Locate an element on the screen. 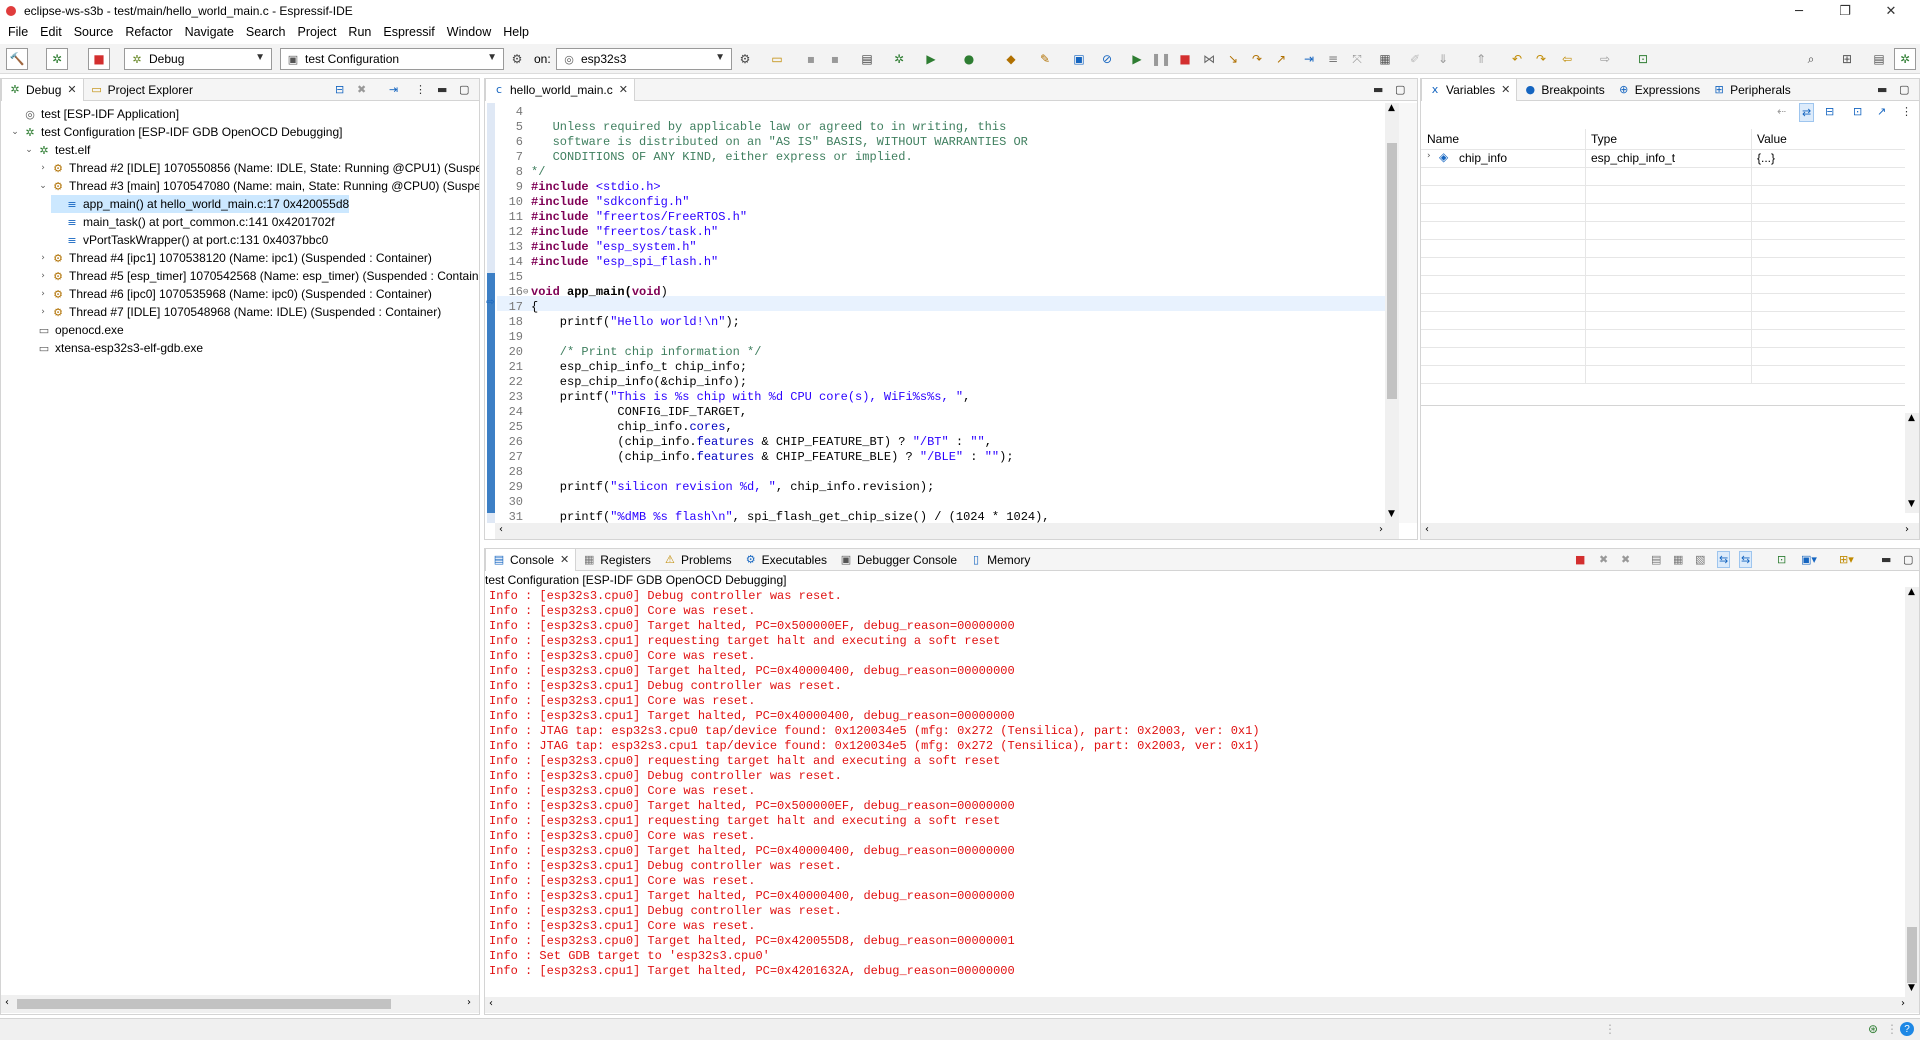 The height and width of the screenshot is (1040, 1920). minimize-button: ─ is located at coordinates (1799, 11).